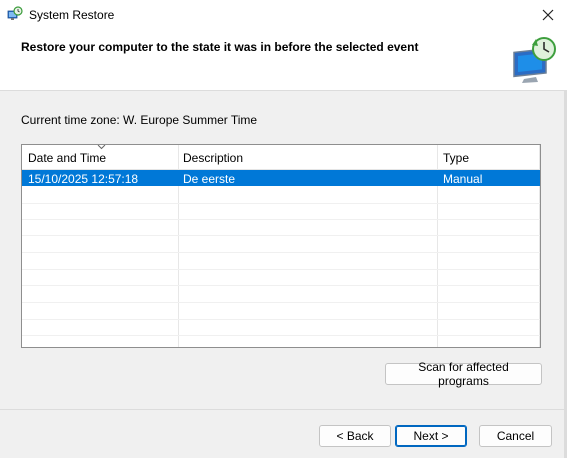 The image size is (567, 458). I want to click on list-header: Date and Time Description Type, so click(281, 157).